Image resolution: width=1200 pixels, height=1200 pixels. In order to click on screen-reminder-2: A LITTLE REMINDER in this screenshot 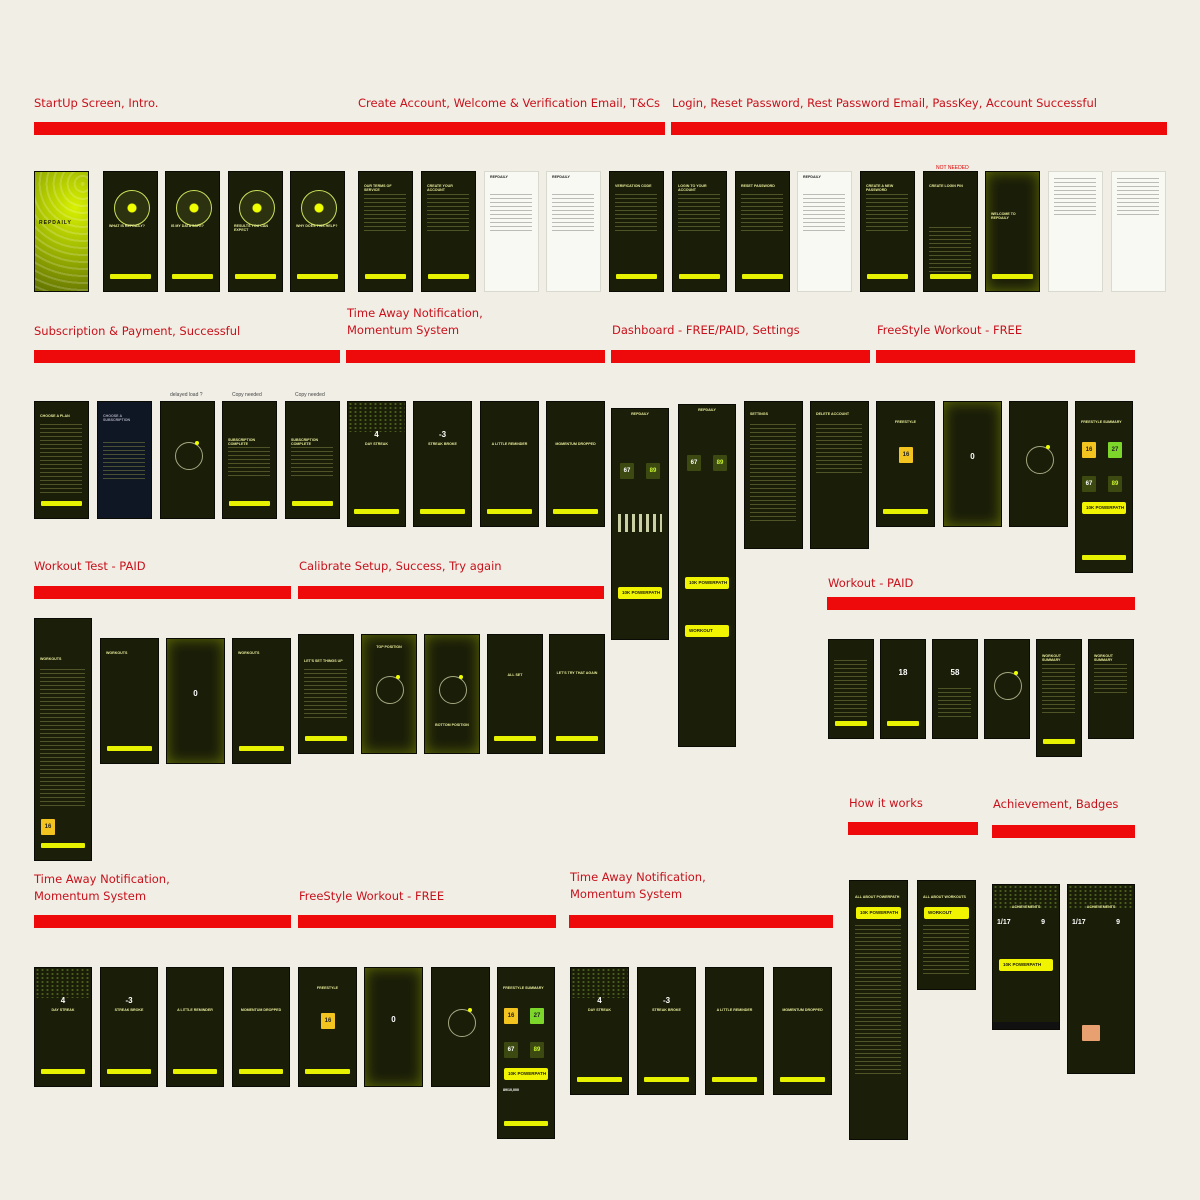, I will do `click(195, 1027)`.